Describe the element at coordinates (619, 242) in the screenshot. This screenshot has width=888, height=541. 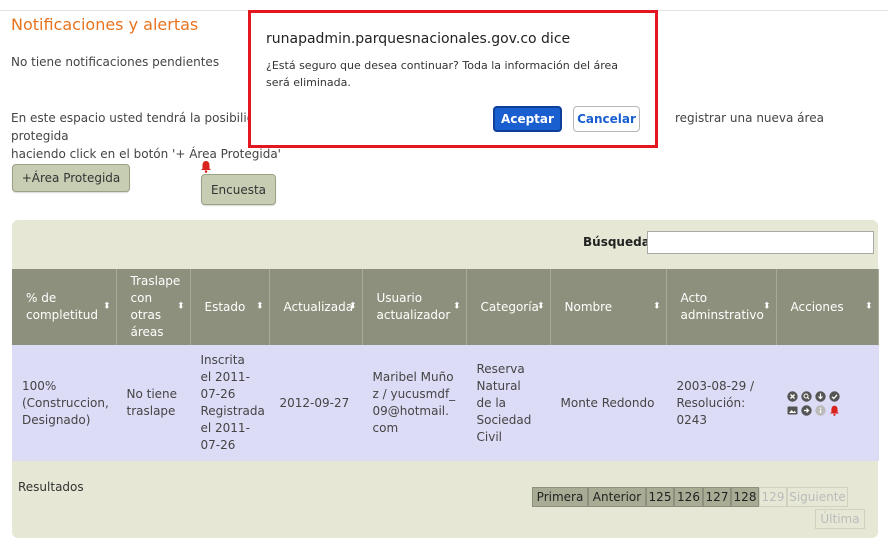
I see `search-label: Búsqueda:` at that location.